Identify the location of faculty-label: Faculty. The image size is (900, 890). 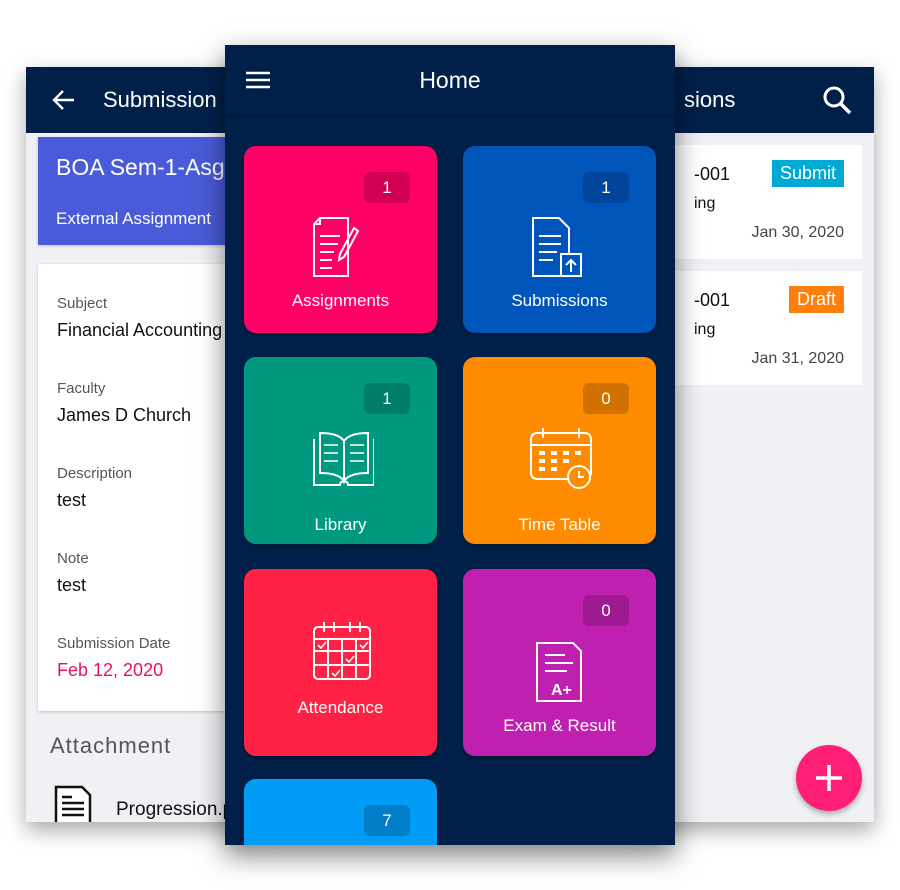
(81, 388).